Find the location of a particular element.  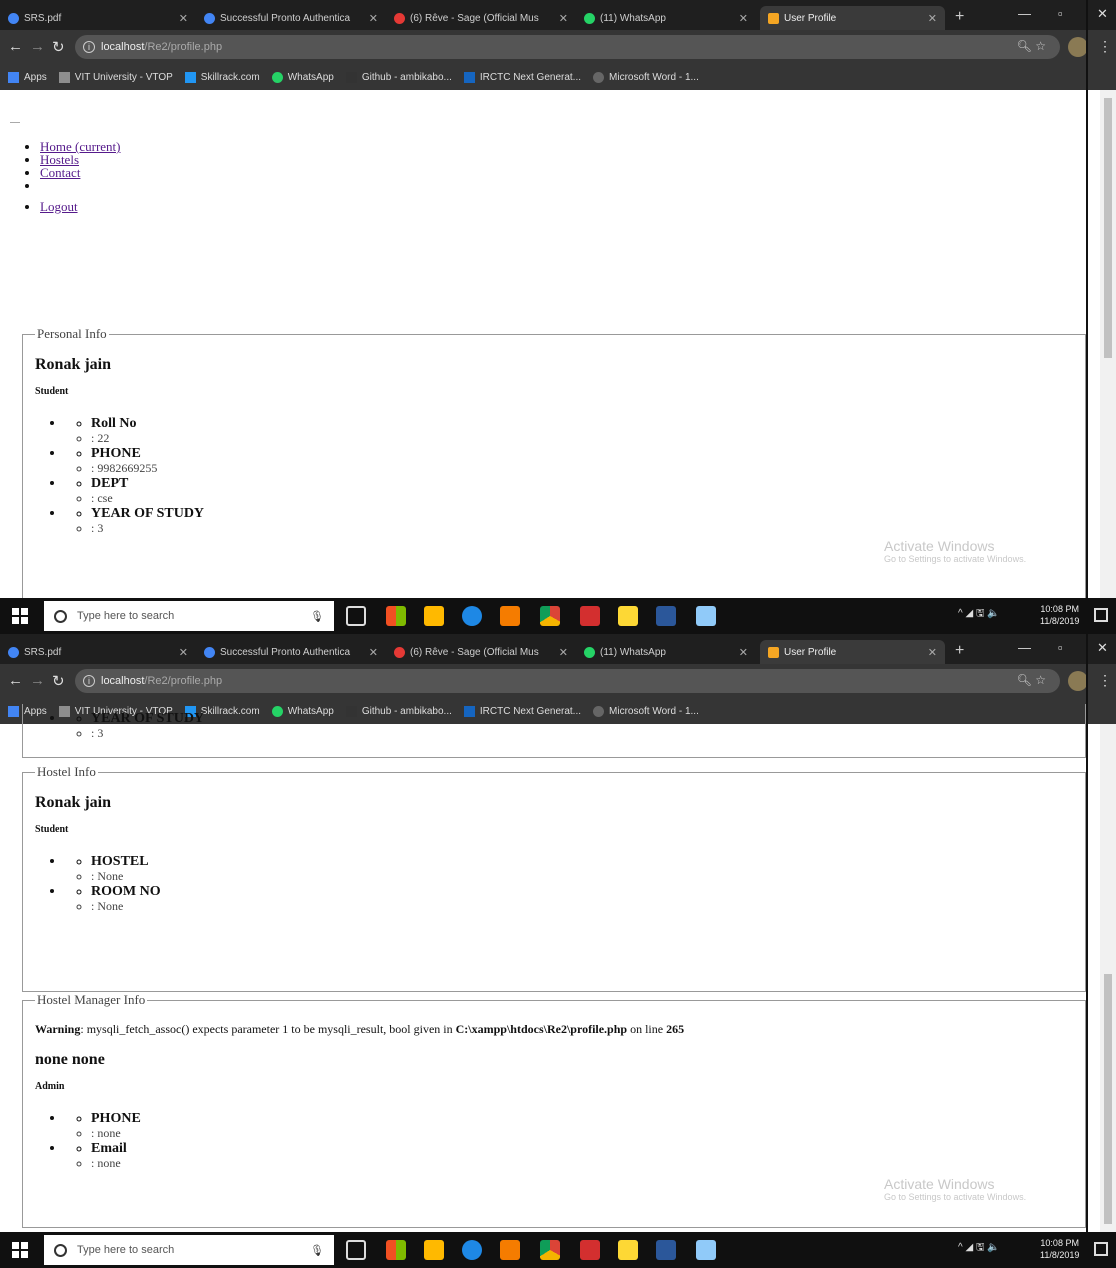

nav-link-contact: Contact is located at coordinates (60, 172).